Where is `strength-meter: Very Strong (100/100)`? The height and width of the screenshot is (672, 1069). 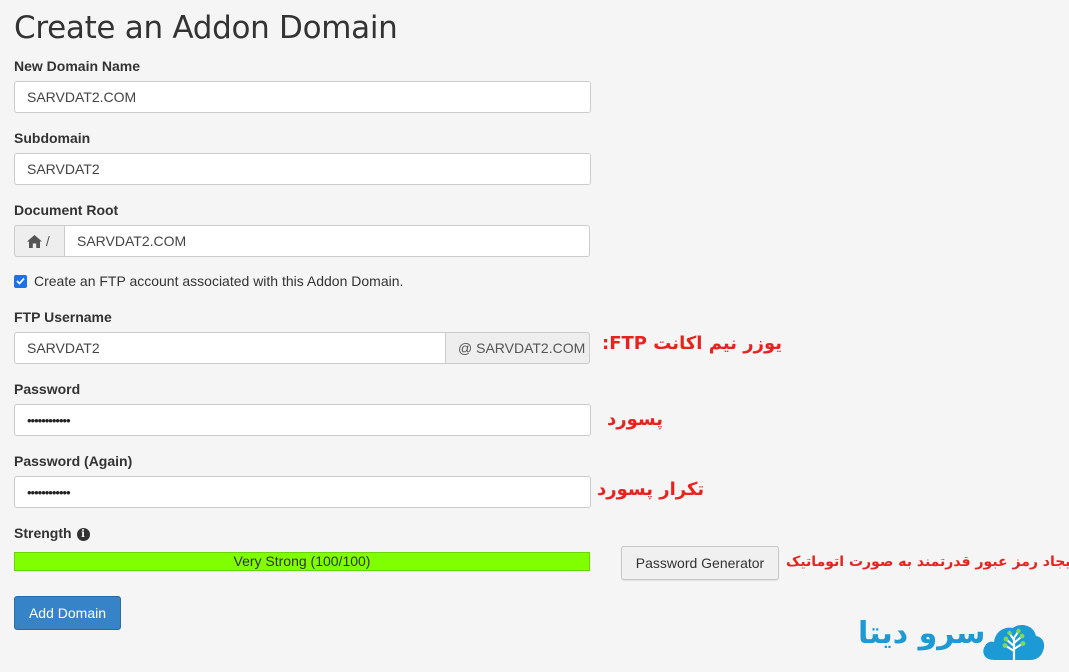
strength-meter: Very Strong (100/100) is located at coordinates (302, 561).